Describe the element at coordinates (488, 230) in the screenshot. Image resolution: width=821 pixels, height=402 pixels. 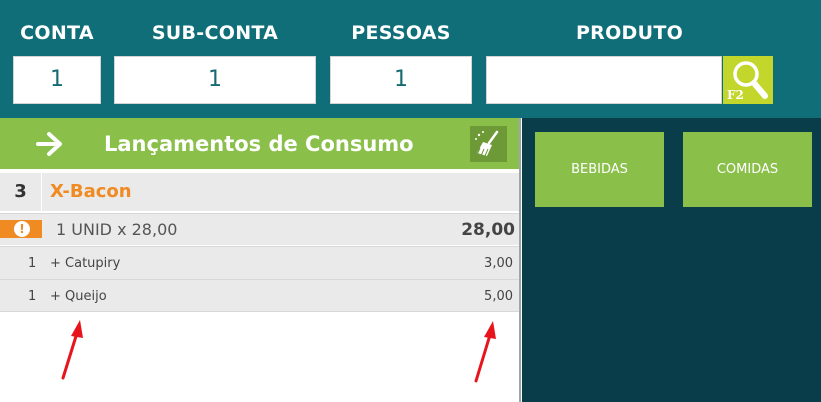
I see `item-total: 28,00` at that location.